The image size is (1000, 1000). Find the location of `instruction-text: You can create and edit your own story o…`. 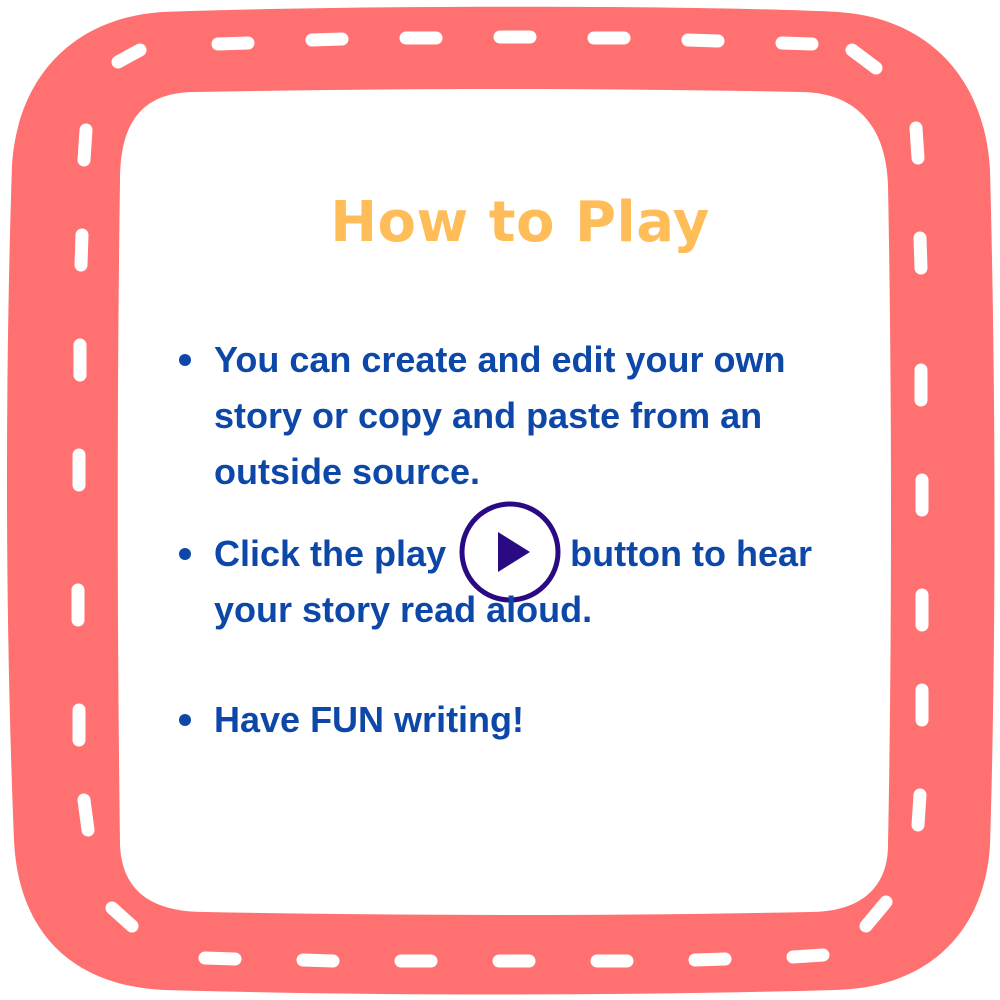

instruction-text: You can create and edit your own story o… is located at coordinates (500, 415).